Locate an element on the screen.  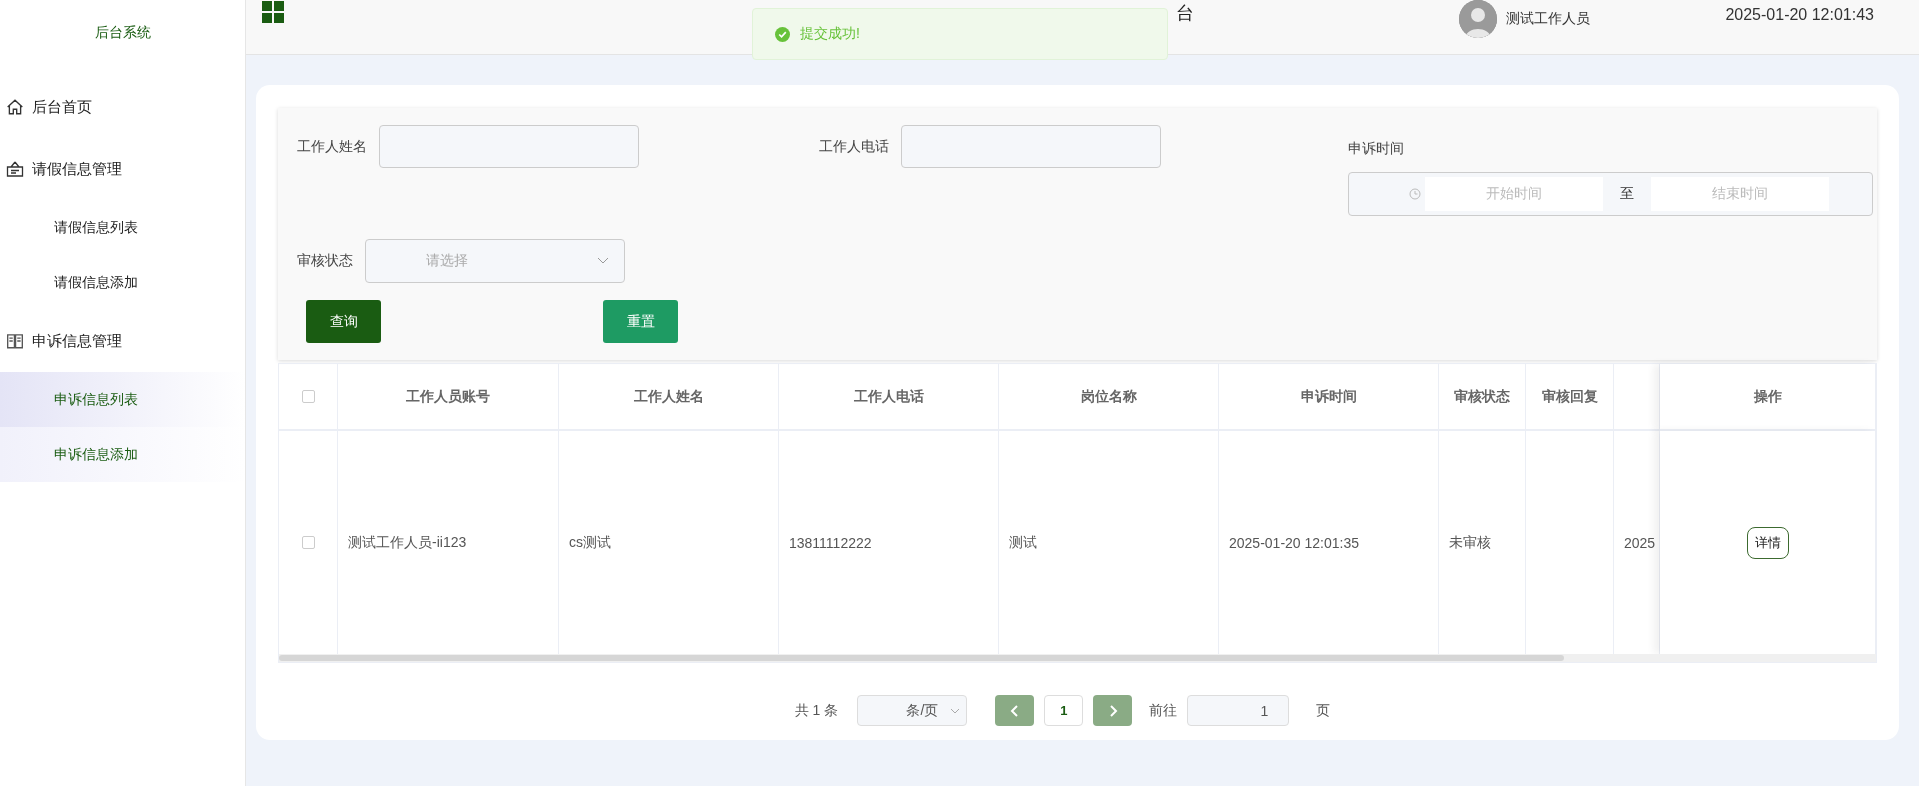
success-toast: 提交成功! is located at coordinates (960, 34).